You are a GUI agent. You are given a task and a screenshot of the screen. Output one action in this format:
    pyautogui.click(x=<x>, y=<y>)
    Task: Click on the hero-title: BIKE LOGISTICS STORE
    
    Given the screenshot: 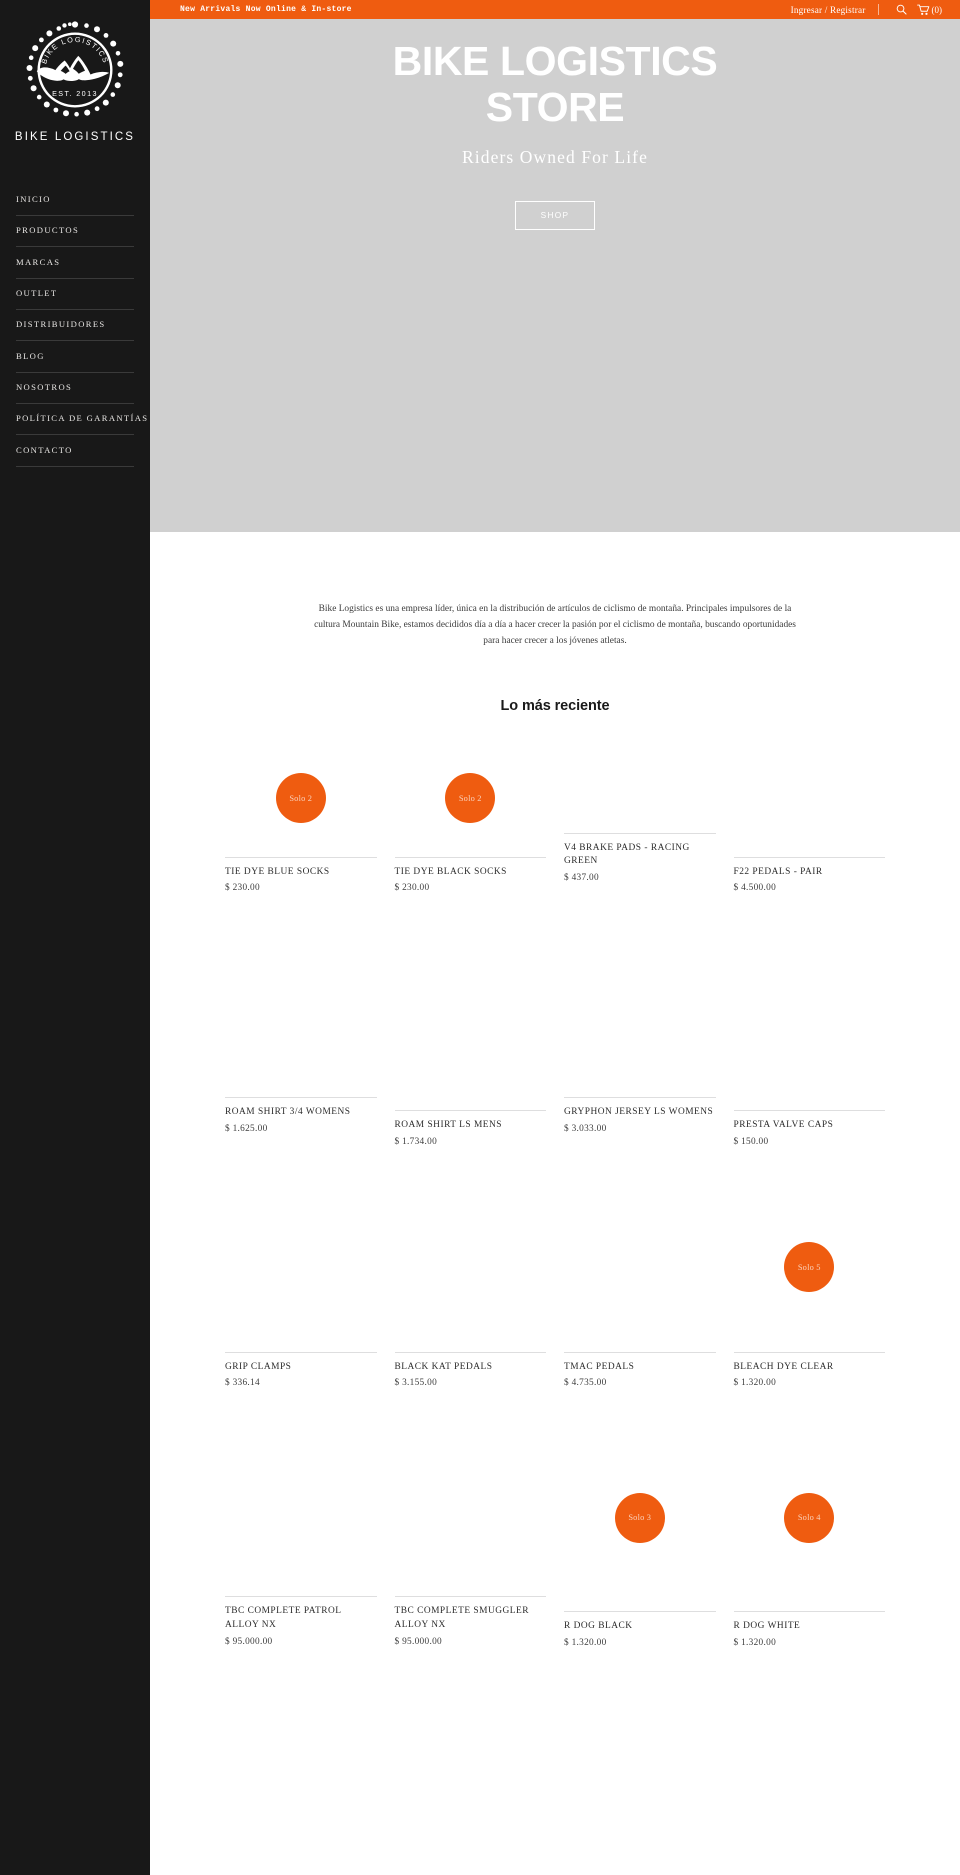 What is the action you would take?
    pyautogui.click(x=555, y=84)
    